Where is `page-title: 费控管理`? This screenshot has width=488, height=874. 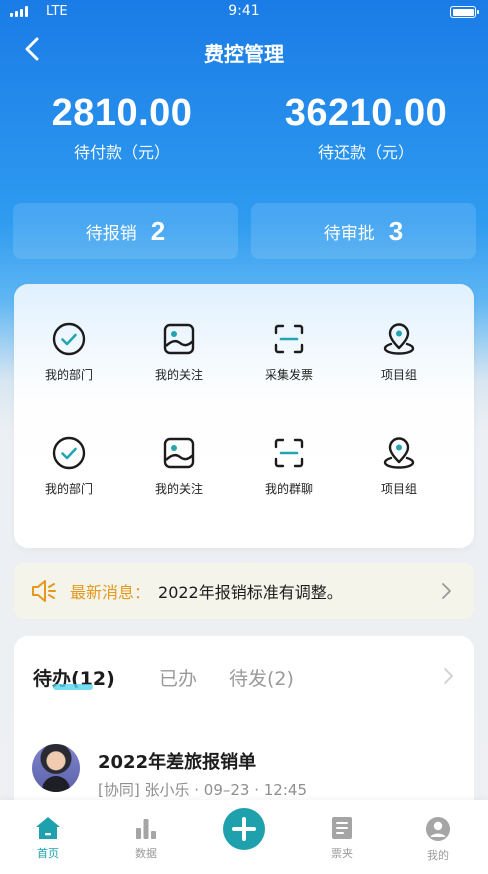
page-title: 费控管理 is located at coordinates (244, 54).